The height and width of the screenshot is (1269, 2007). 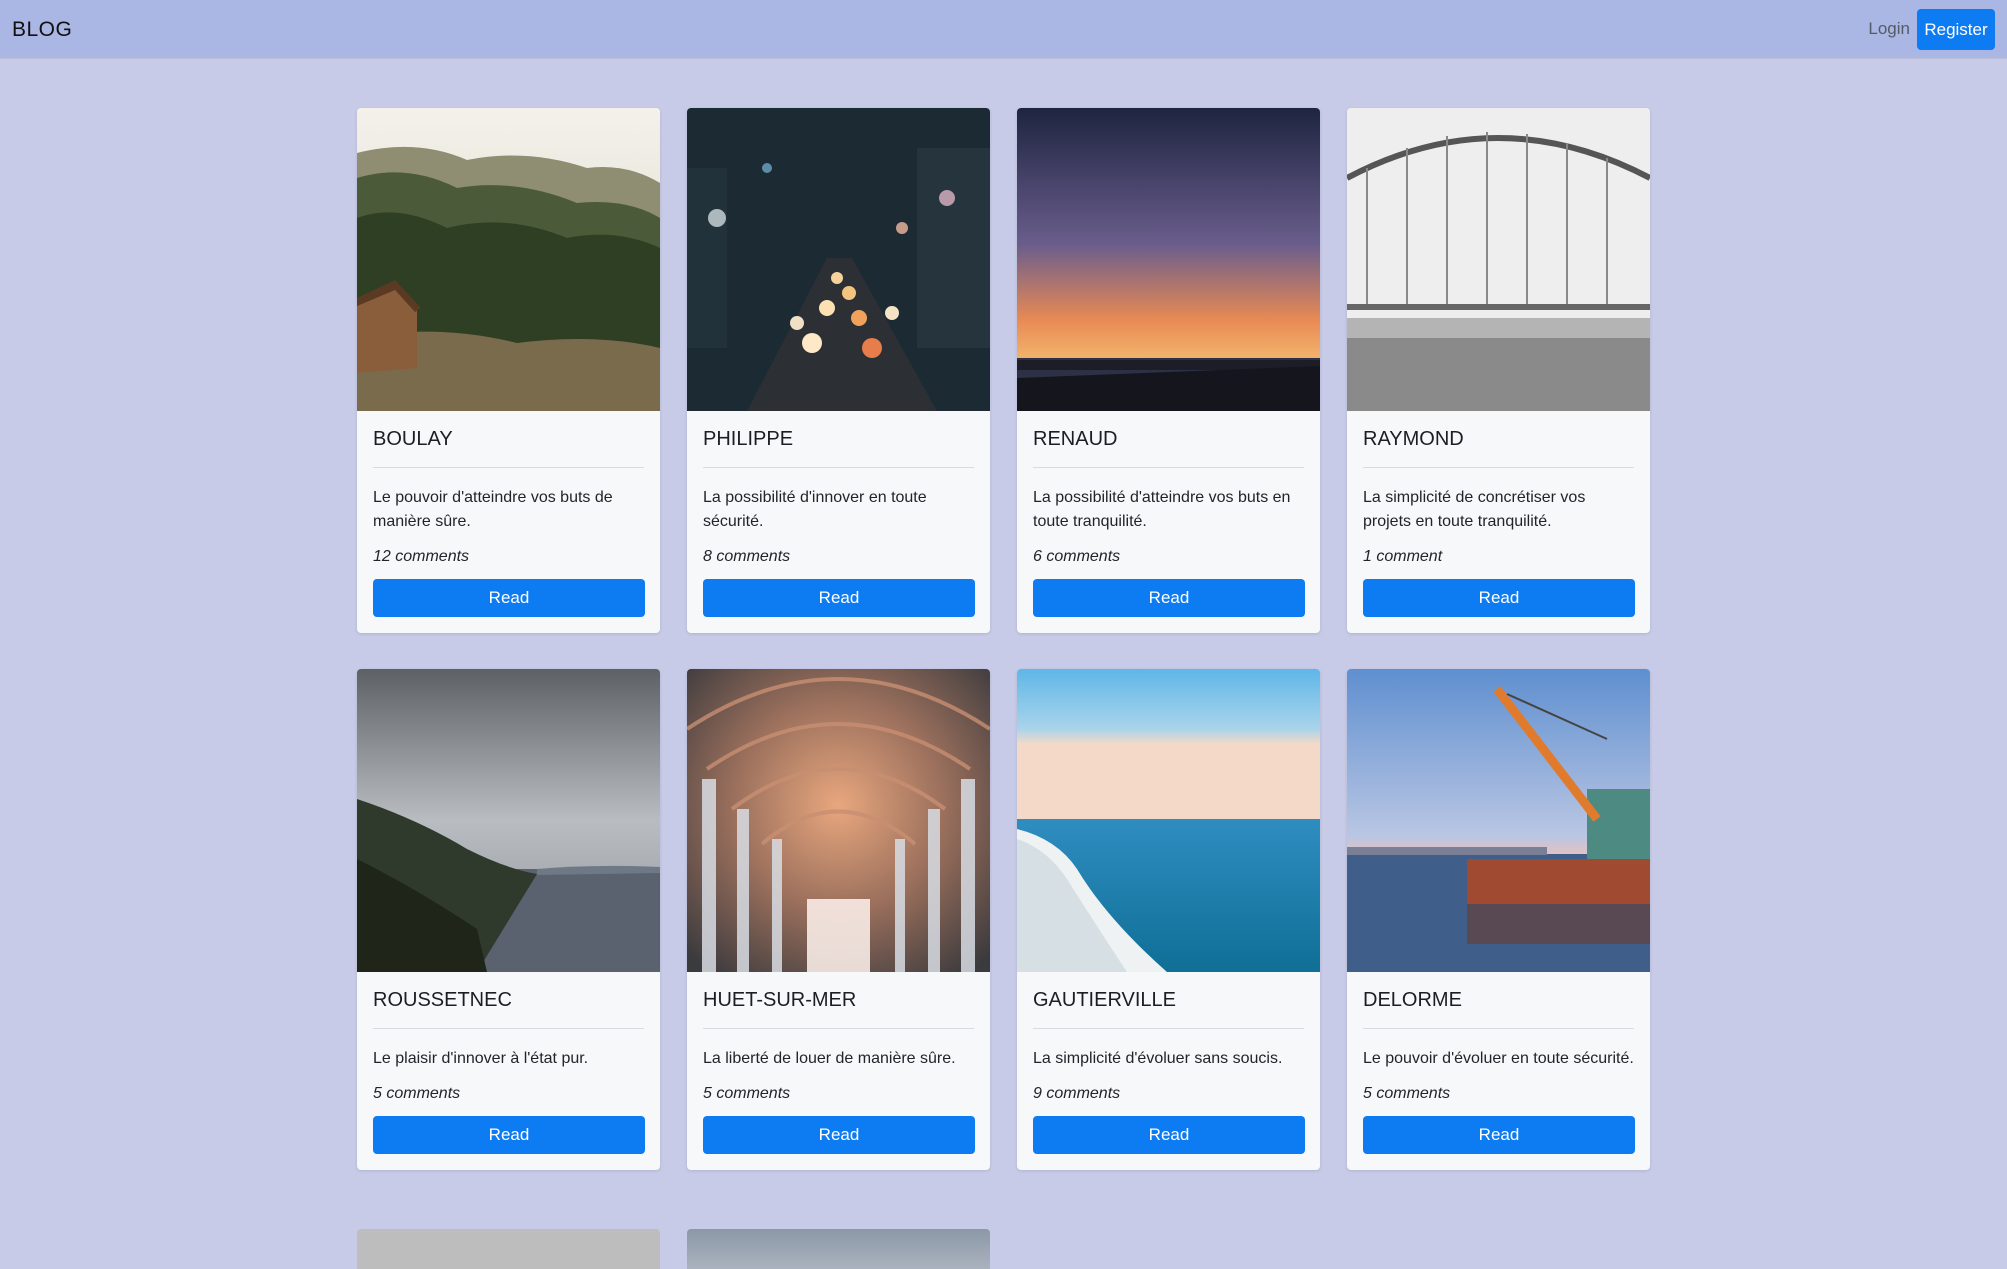 What do you see at coordinates (1413, 439) in the screenshot?
I see `post-title: RAYMOND` at bounding box center [1413, 439].